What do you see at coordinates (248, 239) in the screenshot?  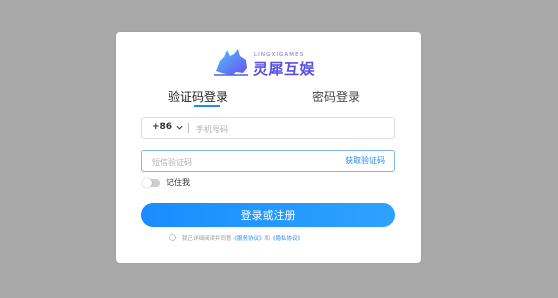 I see `service-agreement-link: 《服务协议》` at bounding box center [248, 239].